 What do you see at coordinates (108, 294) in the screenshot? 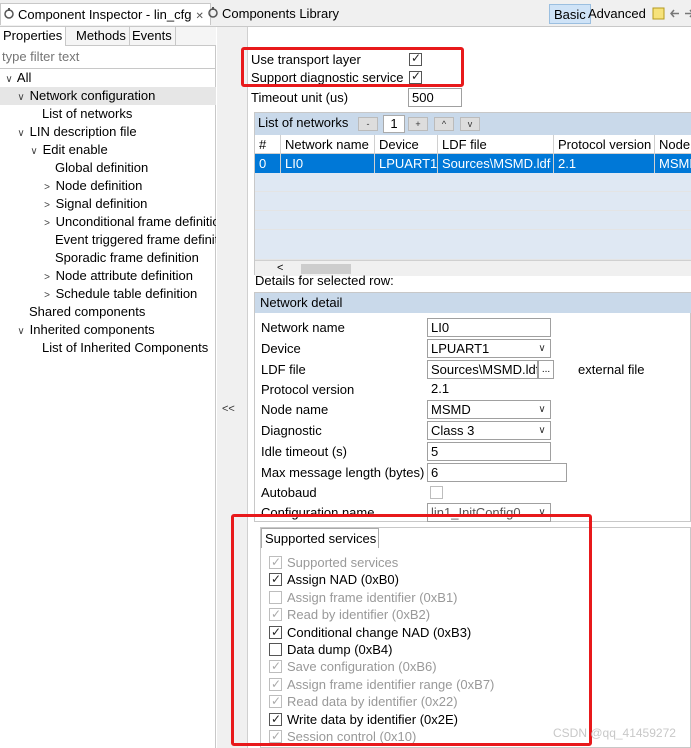
I see `tree-item-schedule-table-definition: > Schedule table definition` at bounding box center [108, 294].